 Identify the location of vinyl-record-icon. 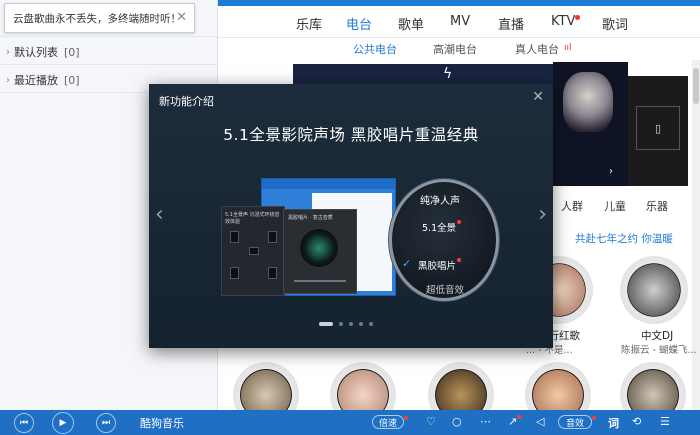
(319, 248).